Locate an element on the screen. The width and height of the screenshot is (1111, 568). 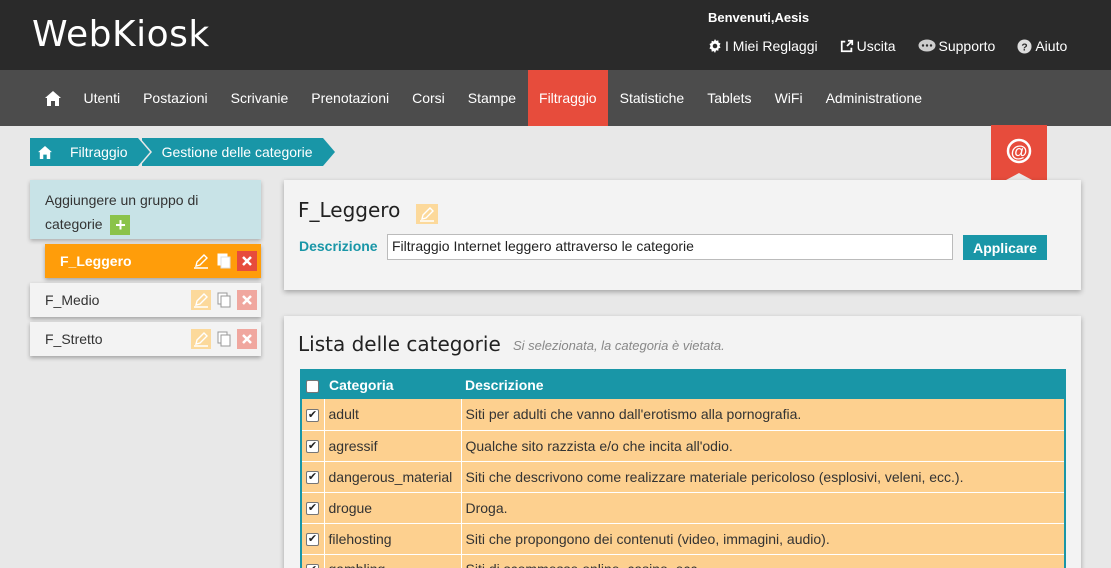
category-name: gambling is located at coordinates (393, 561).